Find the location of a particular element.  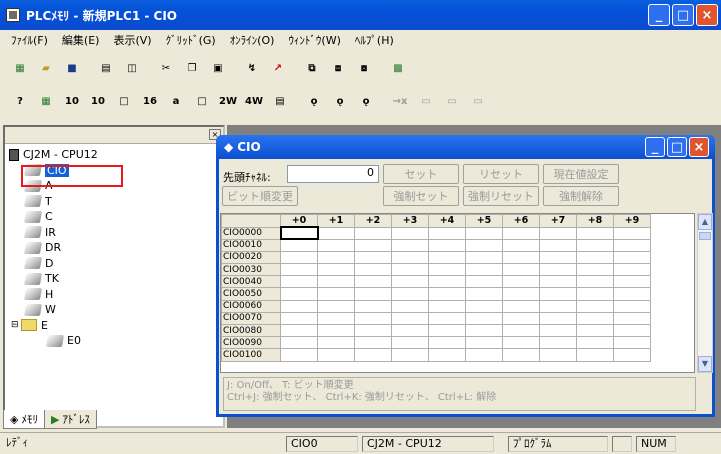

tree-item-h: H is located at coordinates (114, 295).